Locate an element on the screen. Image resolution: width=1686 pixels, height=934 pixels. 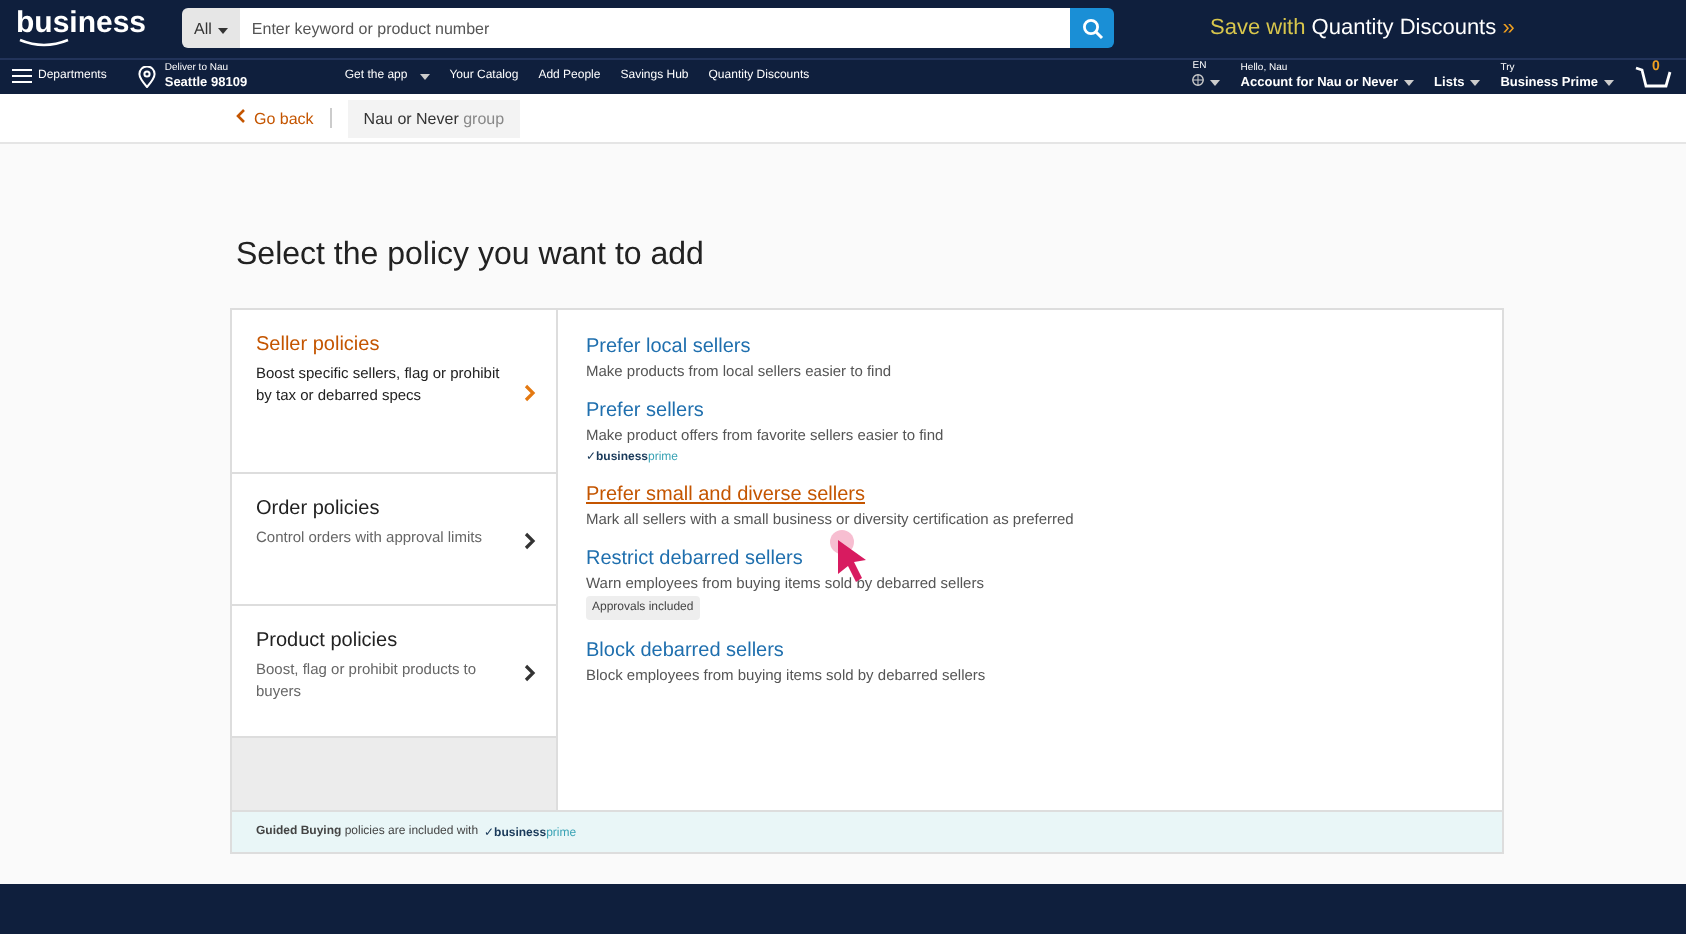
policy-link: Prefer small and diverse sellers is located at coordinates (725, 495).